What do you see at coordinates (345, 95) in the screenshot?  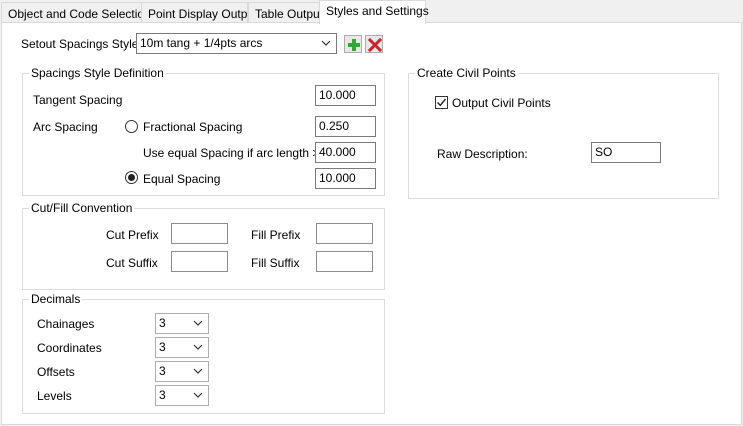 I see `tangent-spacing-input: 10.000` at bounding box center [345, 95].